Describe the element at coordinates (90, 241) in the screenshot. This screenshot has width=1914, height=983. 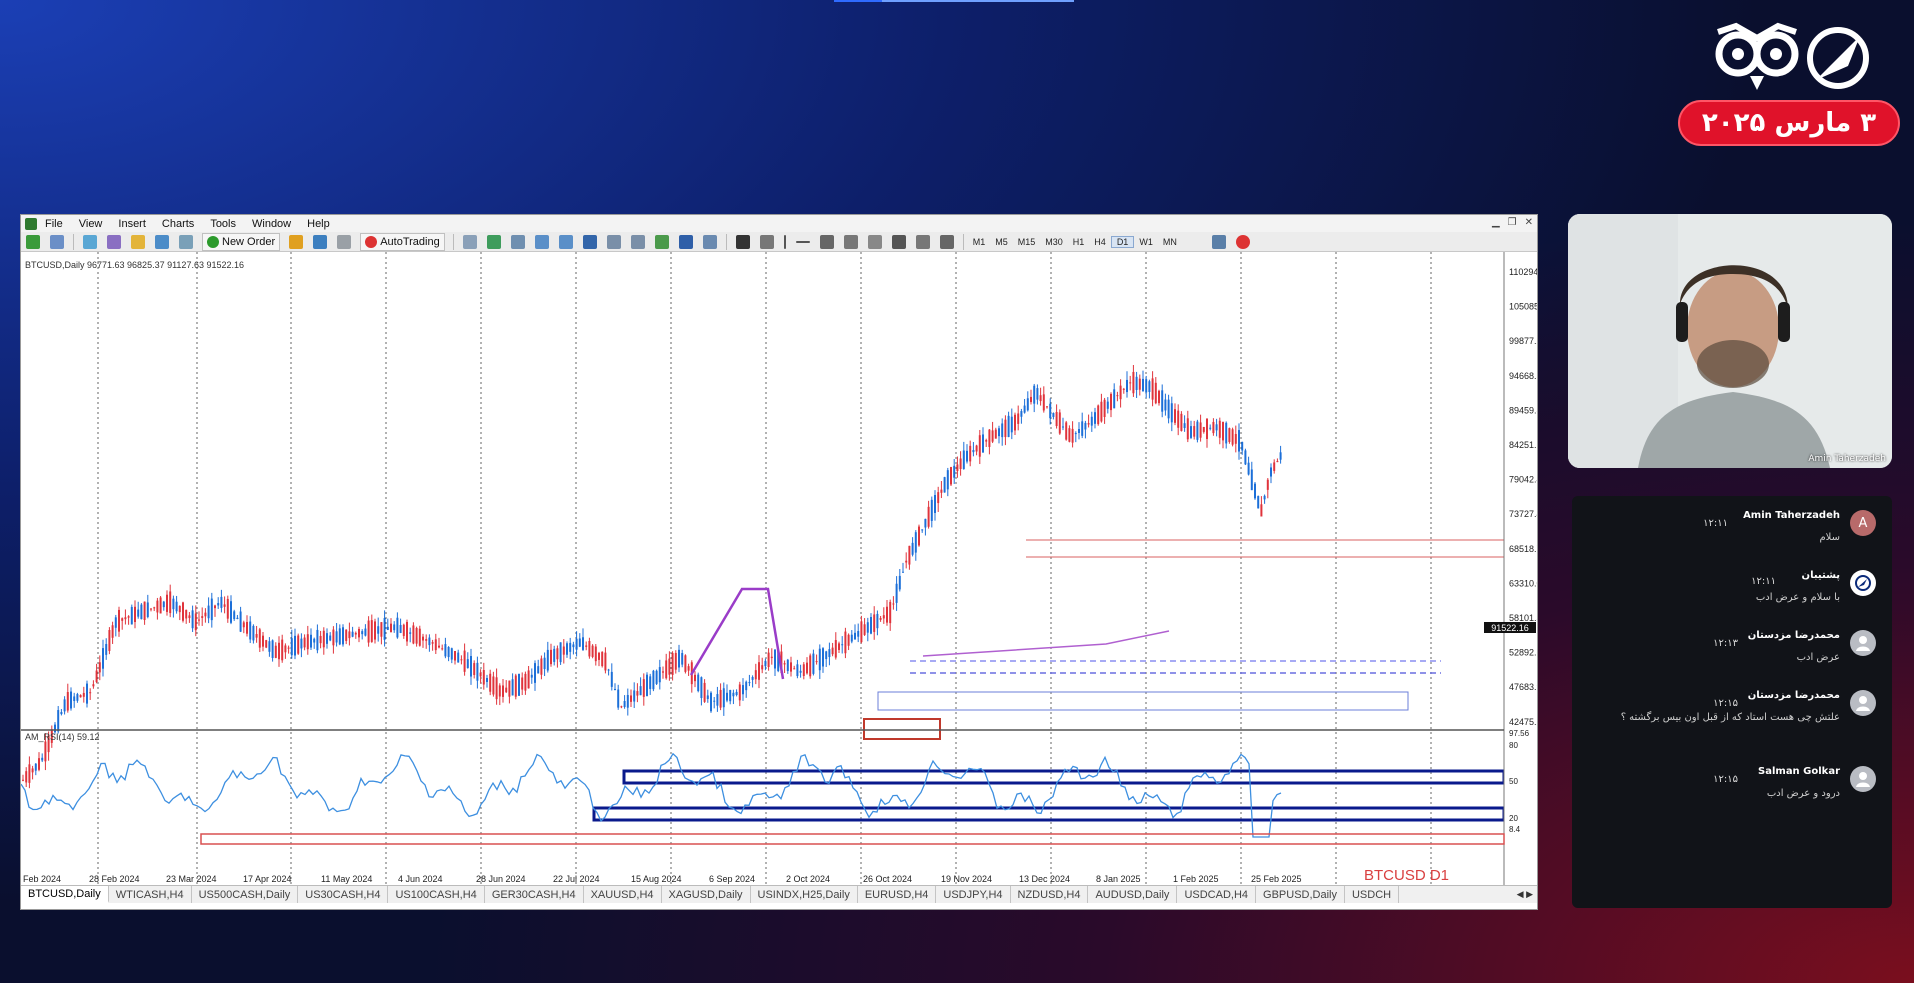
I see `market-watch-icon` at that location.